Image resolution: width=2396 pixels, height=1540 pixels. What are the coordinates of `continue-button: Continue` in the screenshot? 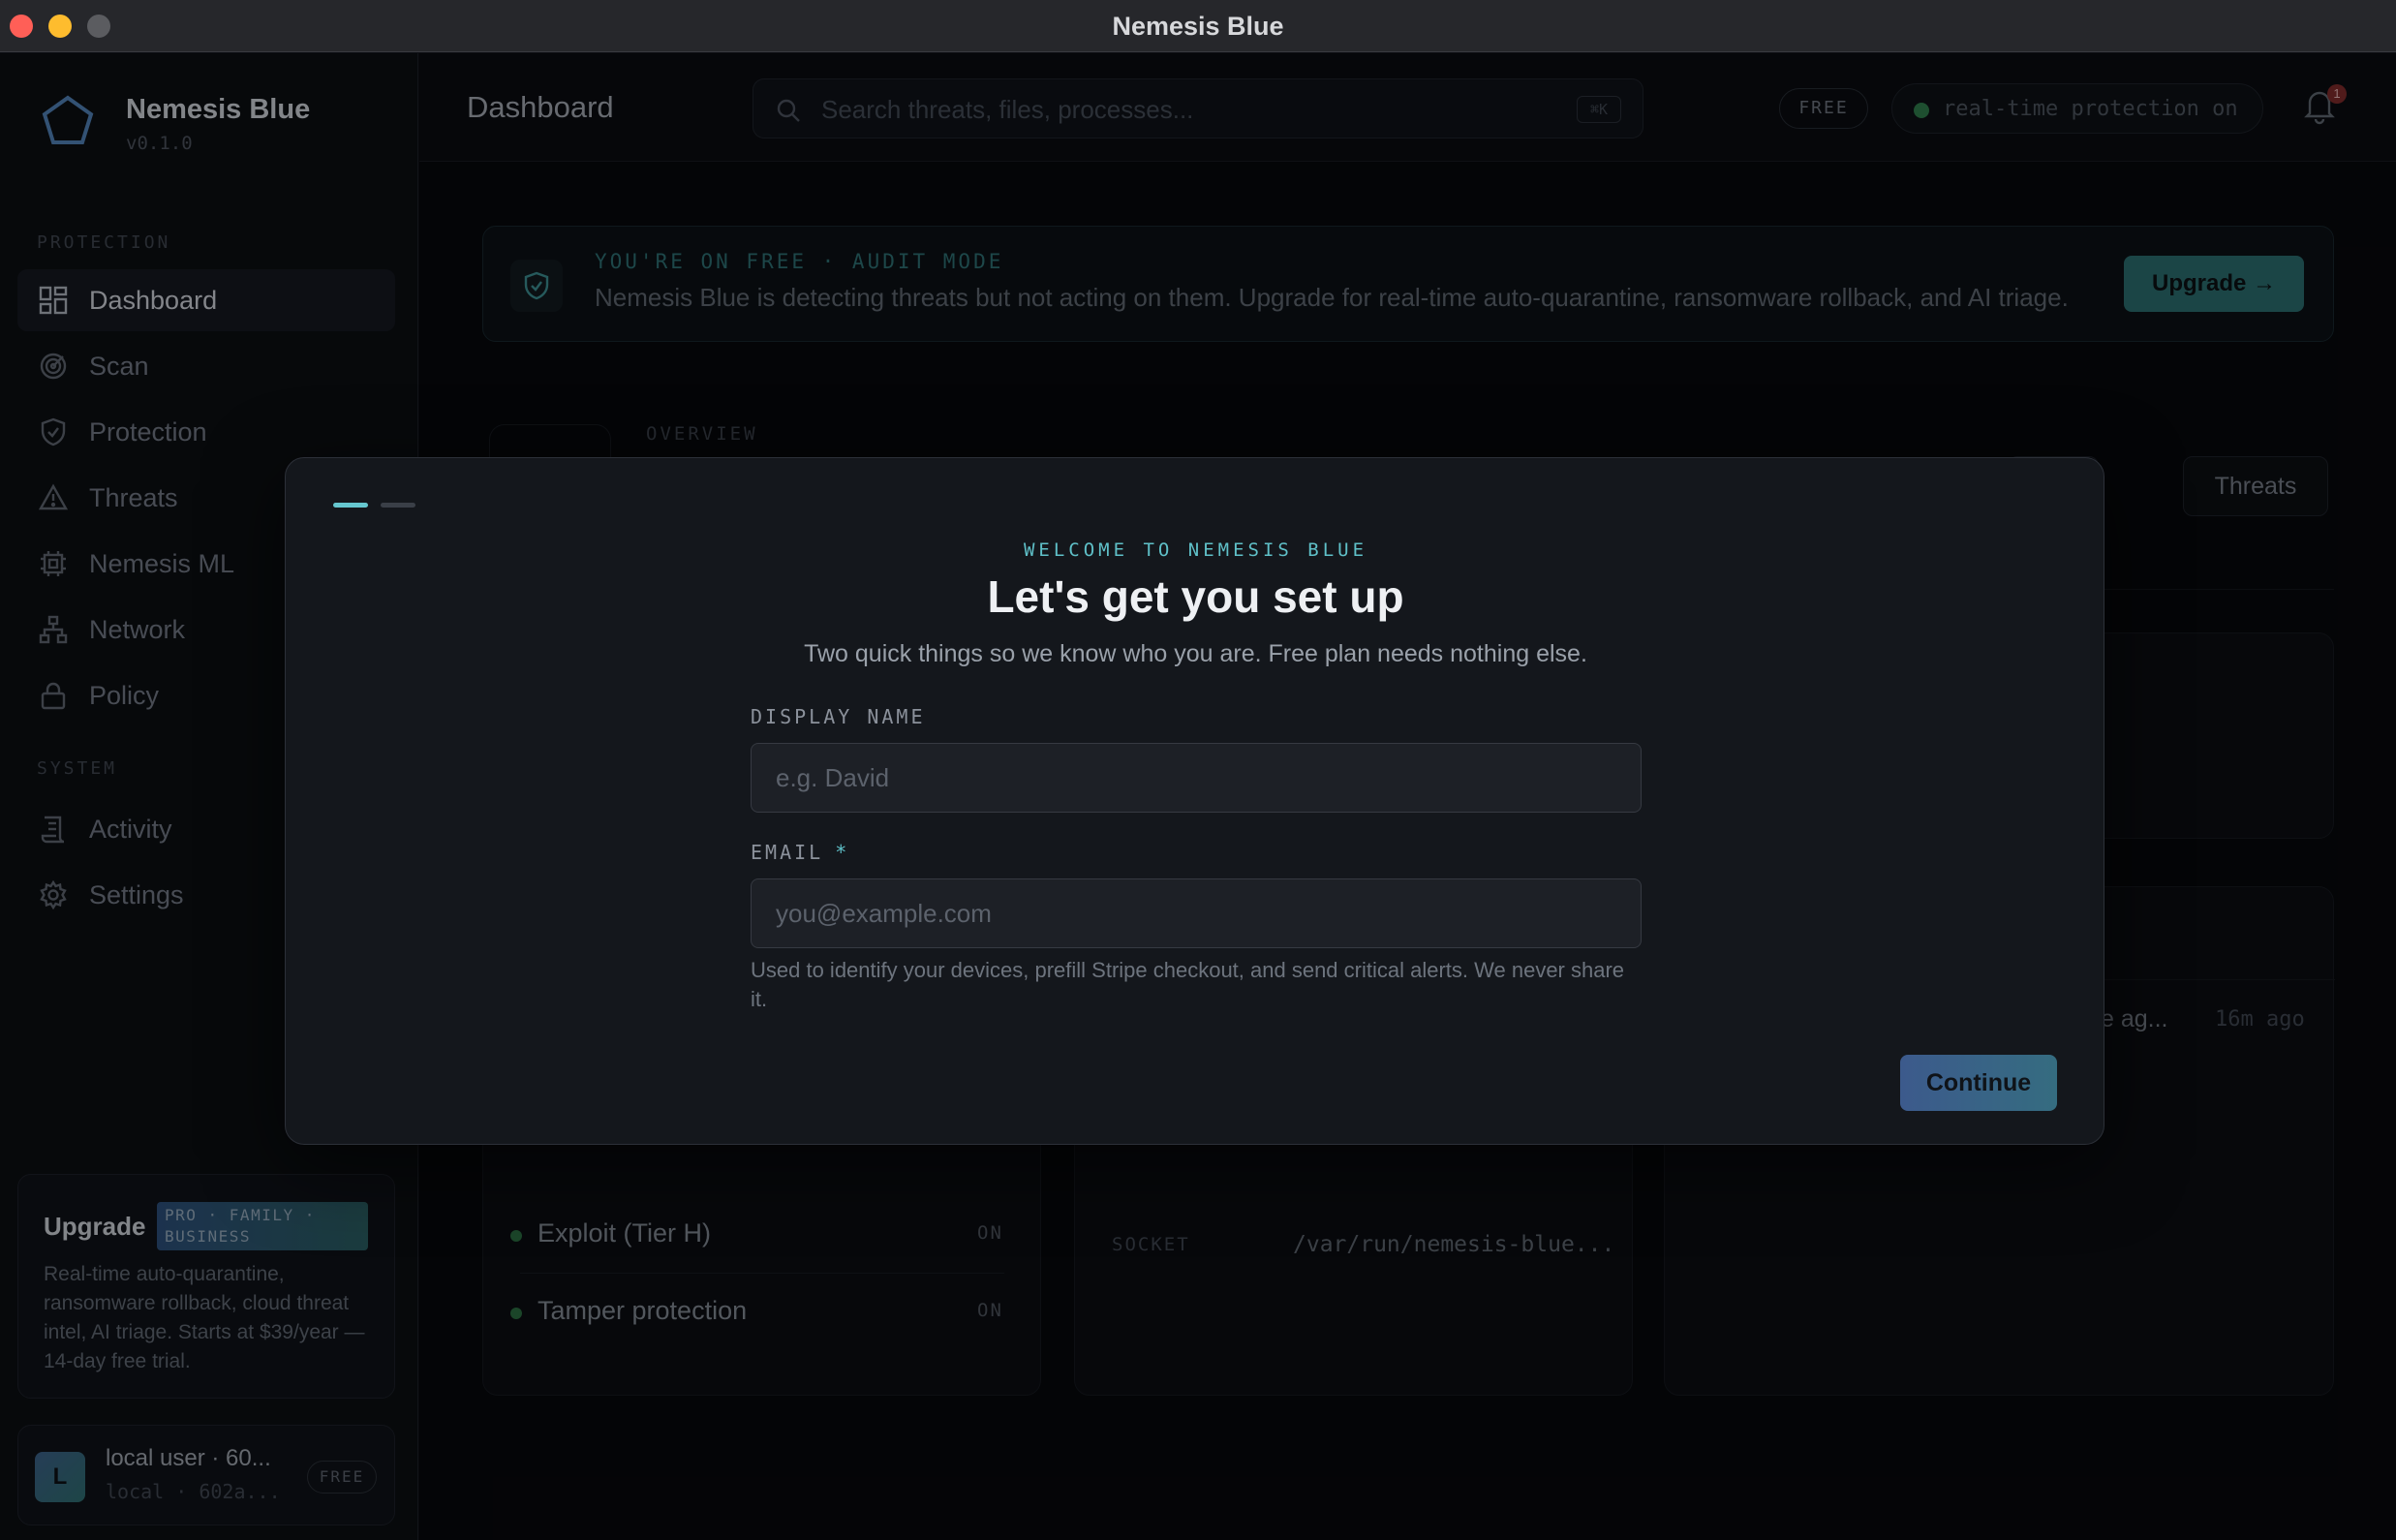 It's located at (1979, 1083).